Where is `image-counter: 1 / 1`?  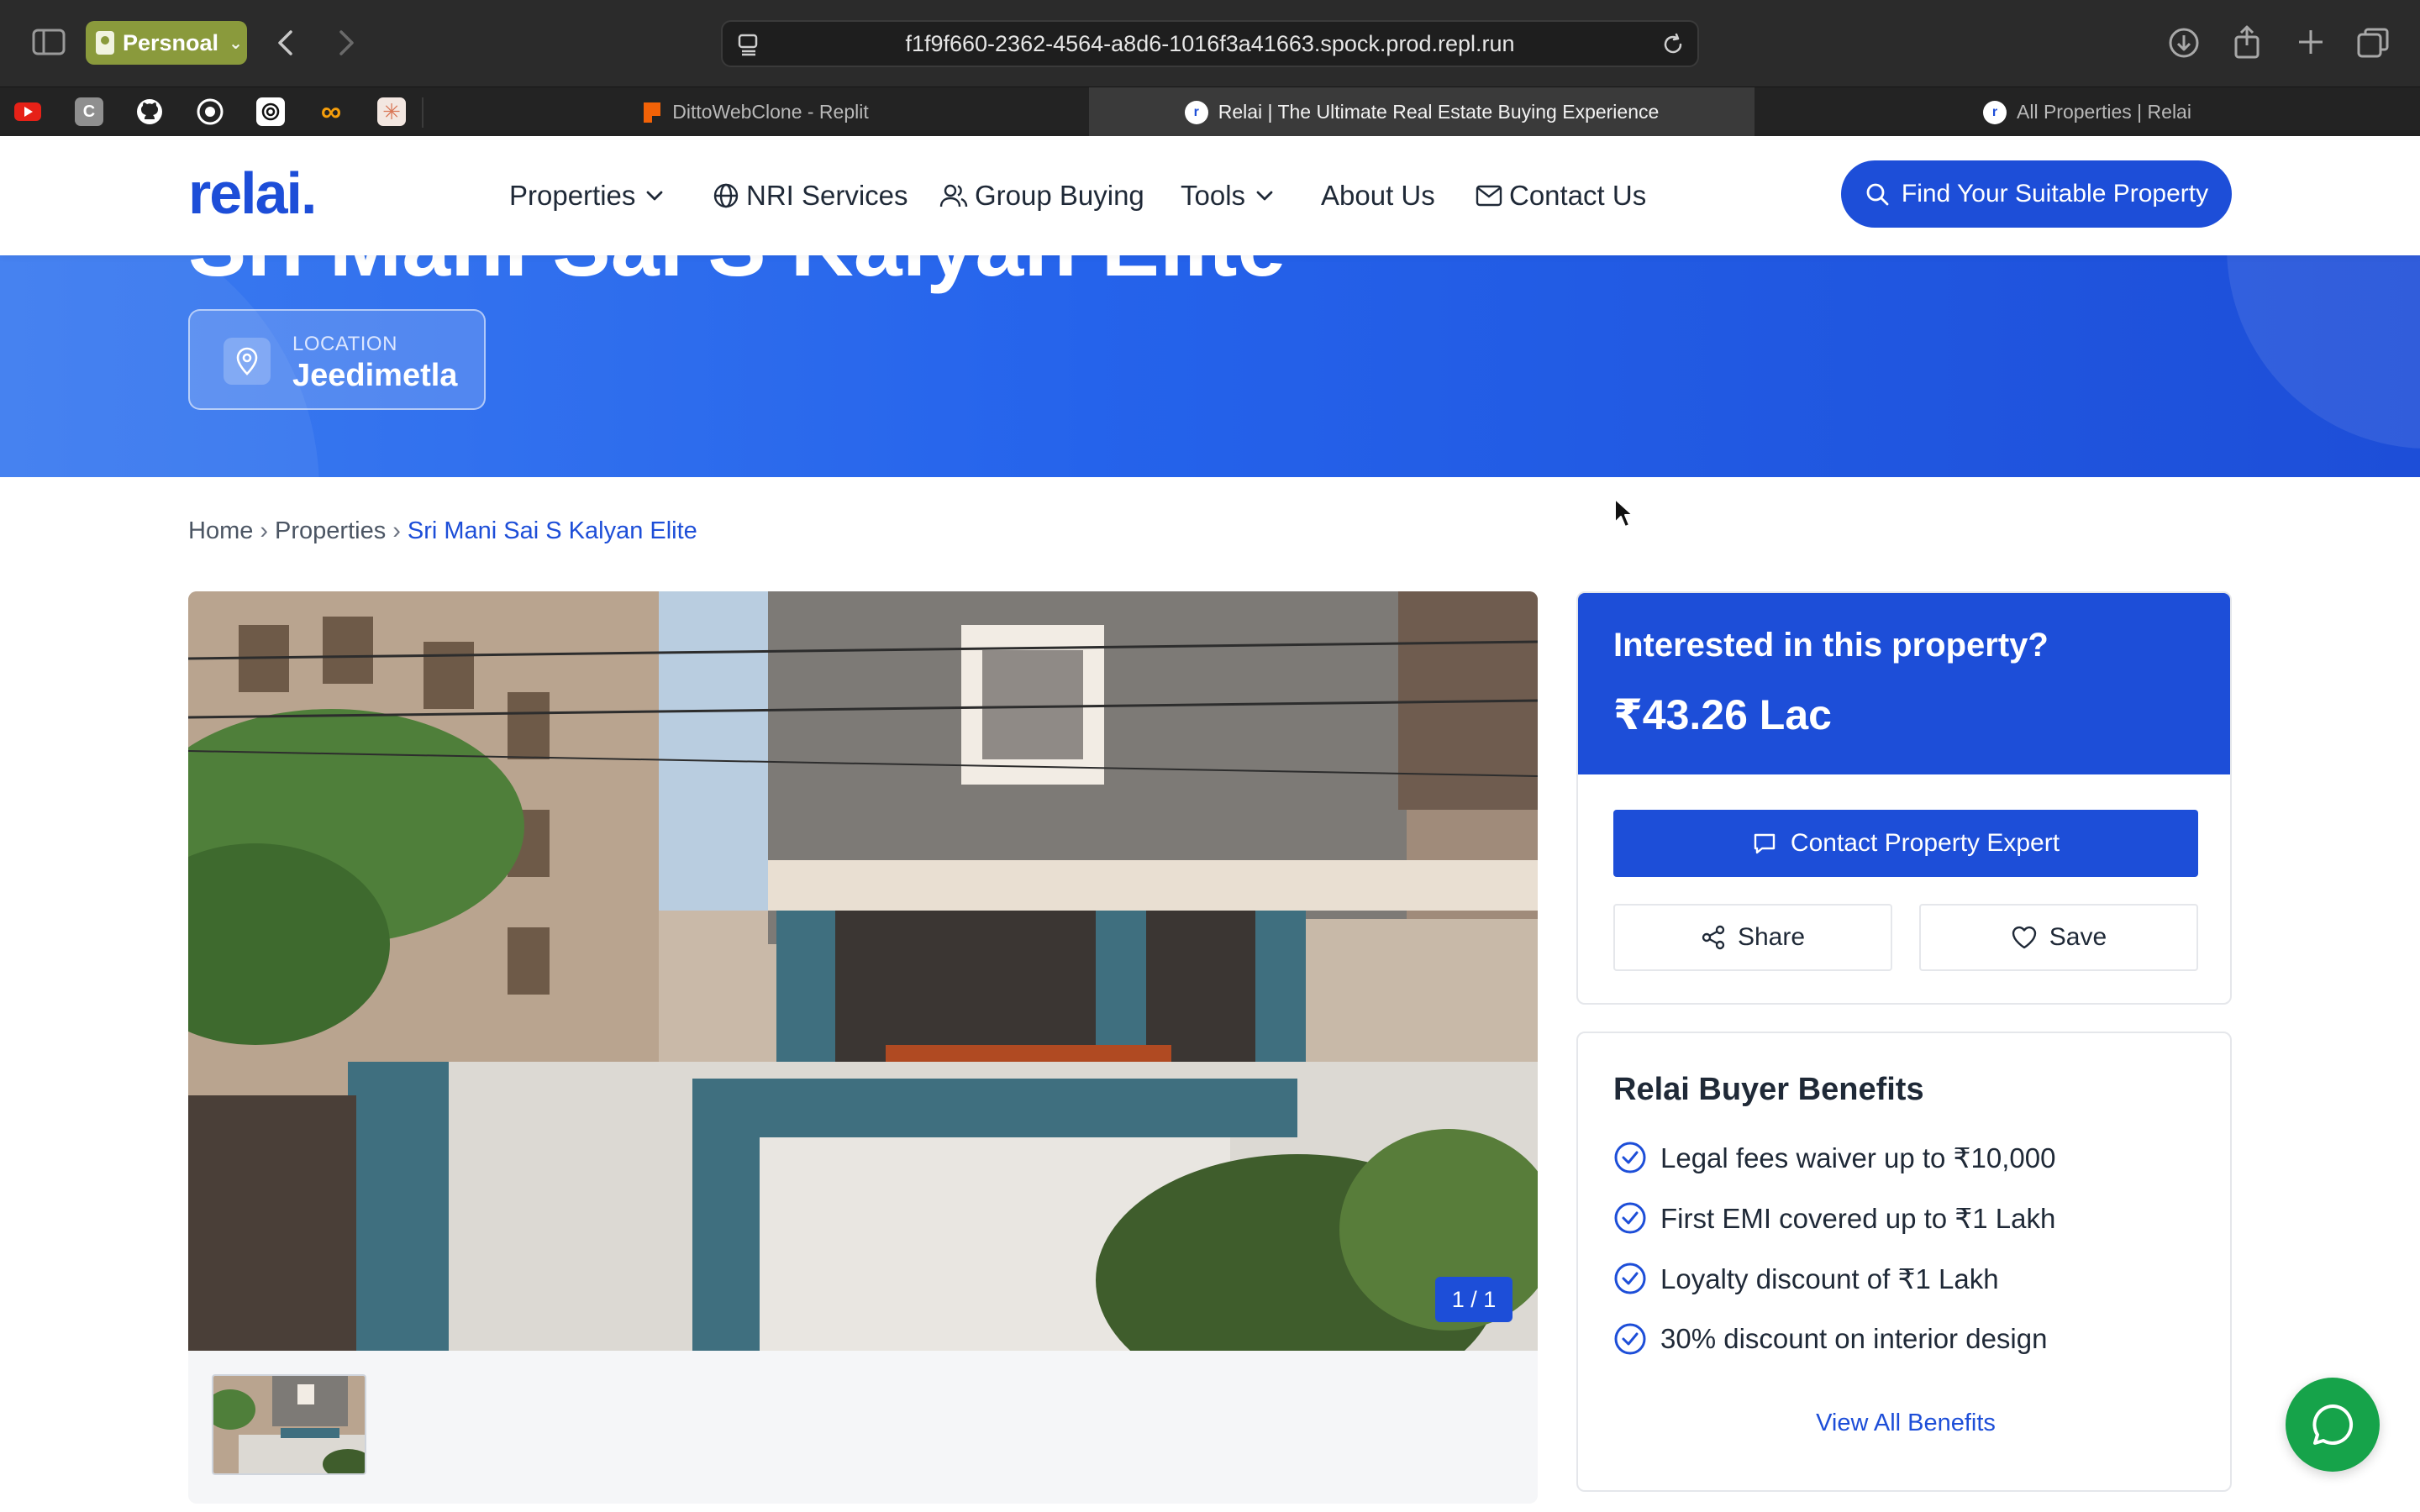 image-counter: 1 / 1 is located at coordinates (1473, 1299).